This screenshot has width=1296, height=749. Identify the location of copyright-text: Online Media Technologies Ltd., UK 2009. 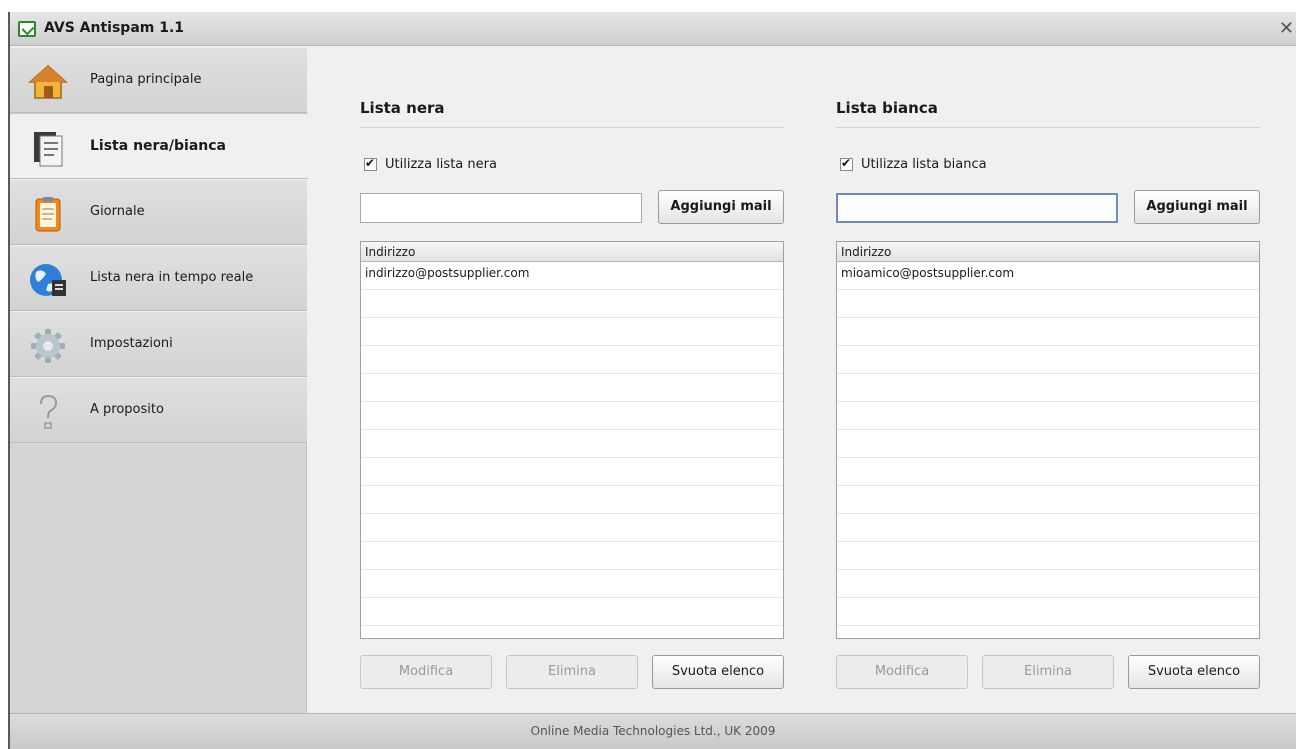
(653, 731).